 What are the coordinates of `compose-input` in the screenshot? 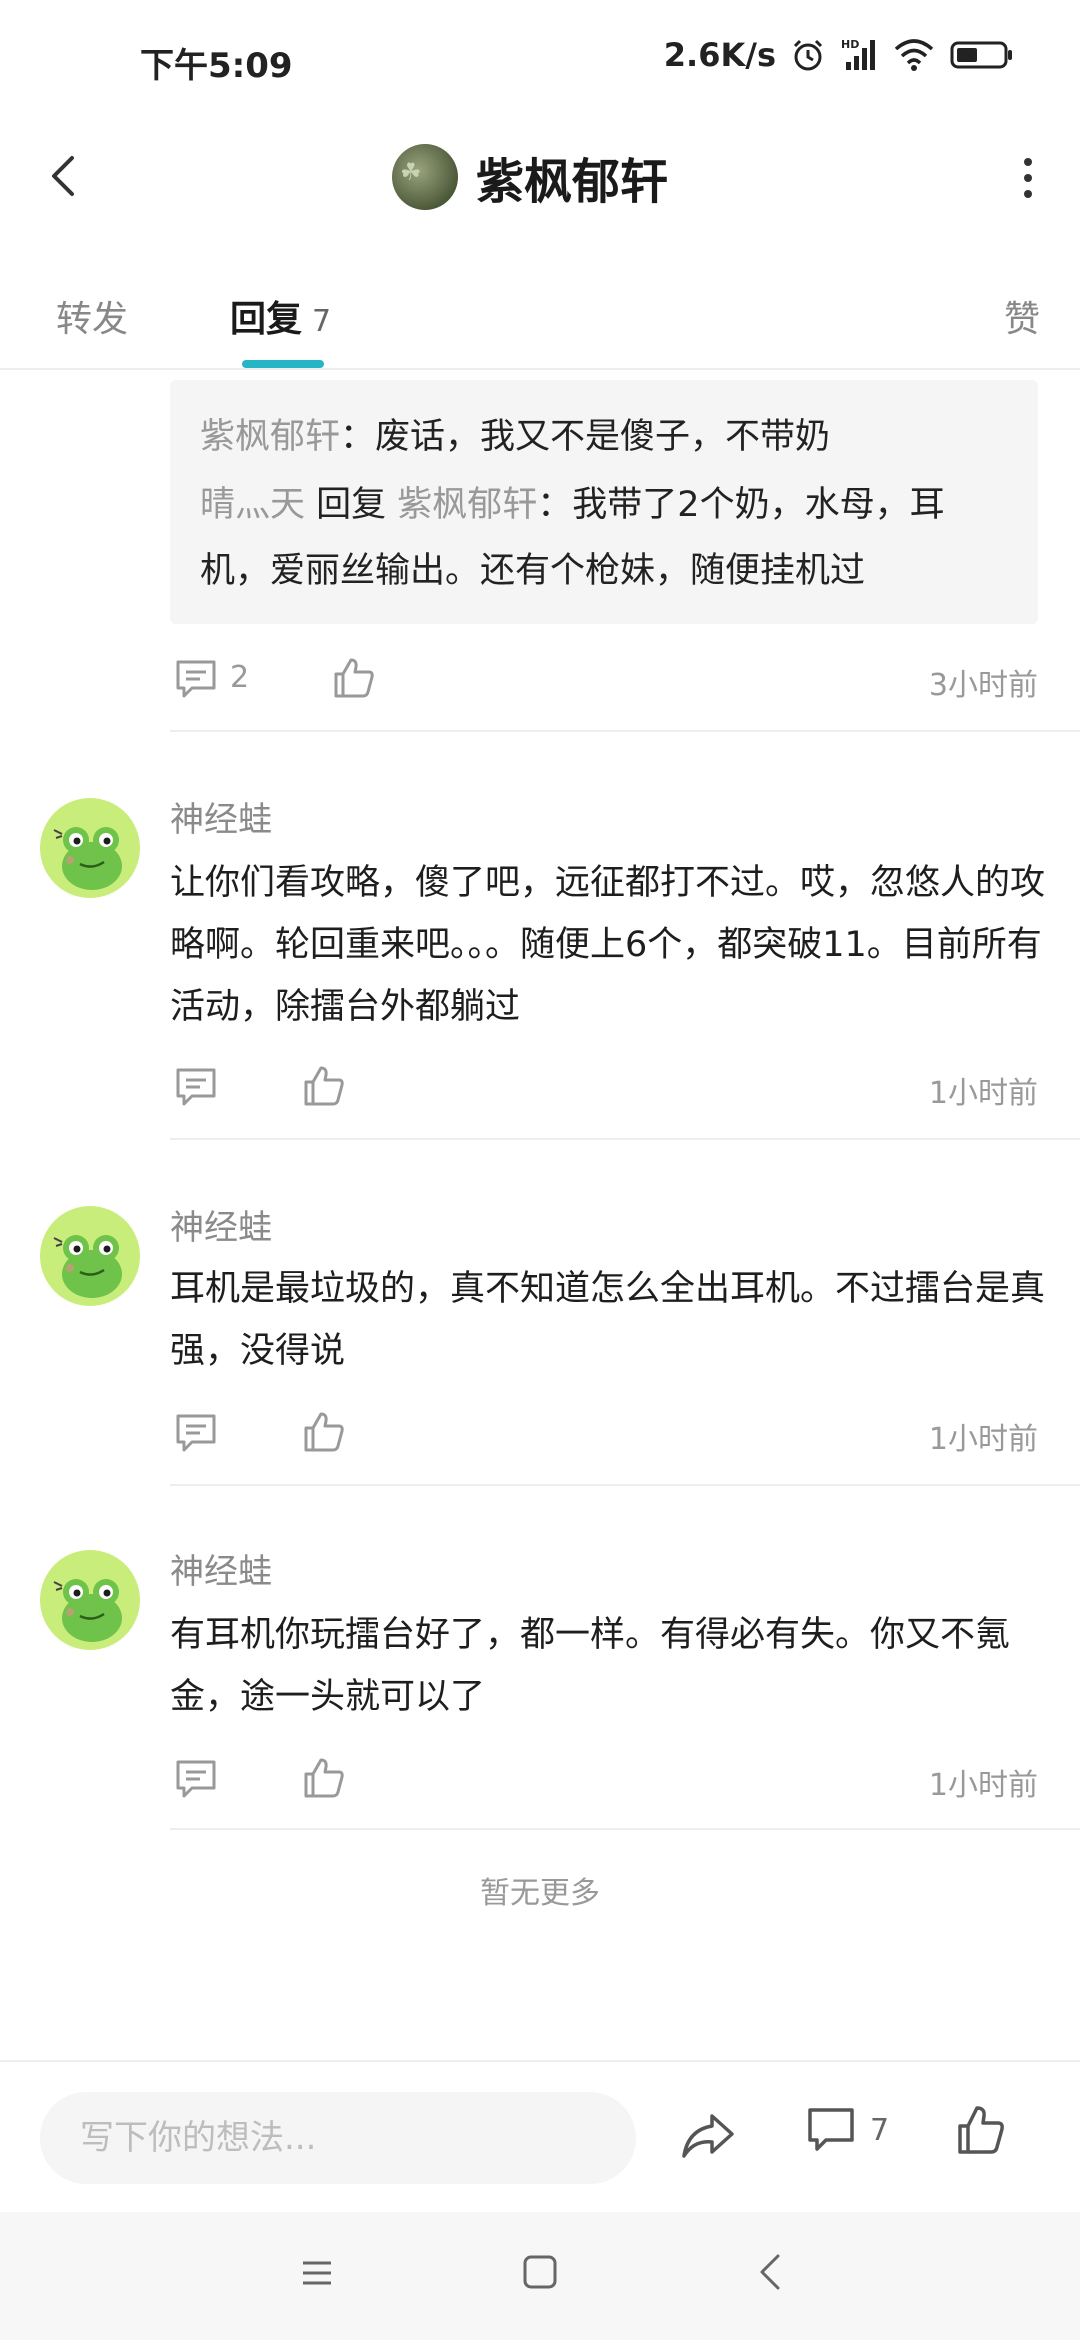 It's located at (338, 2138).